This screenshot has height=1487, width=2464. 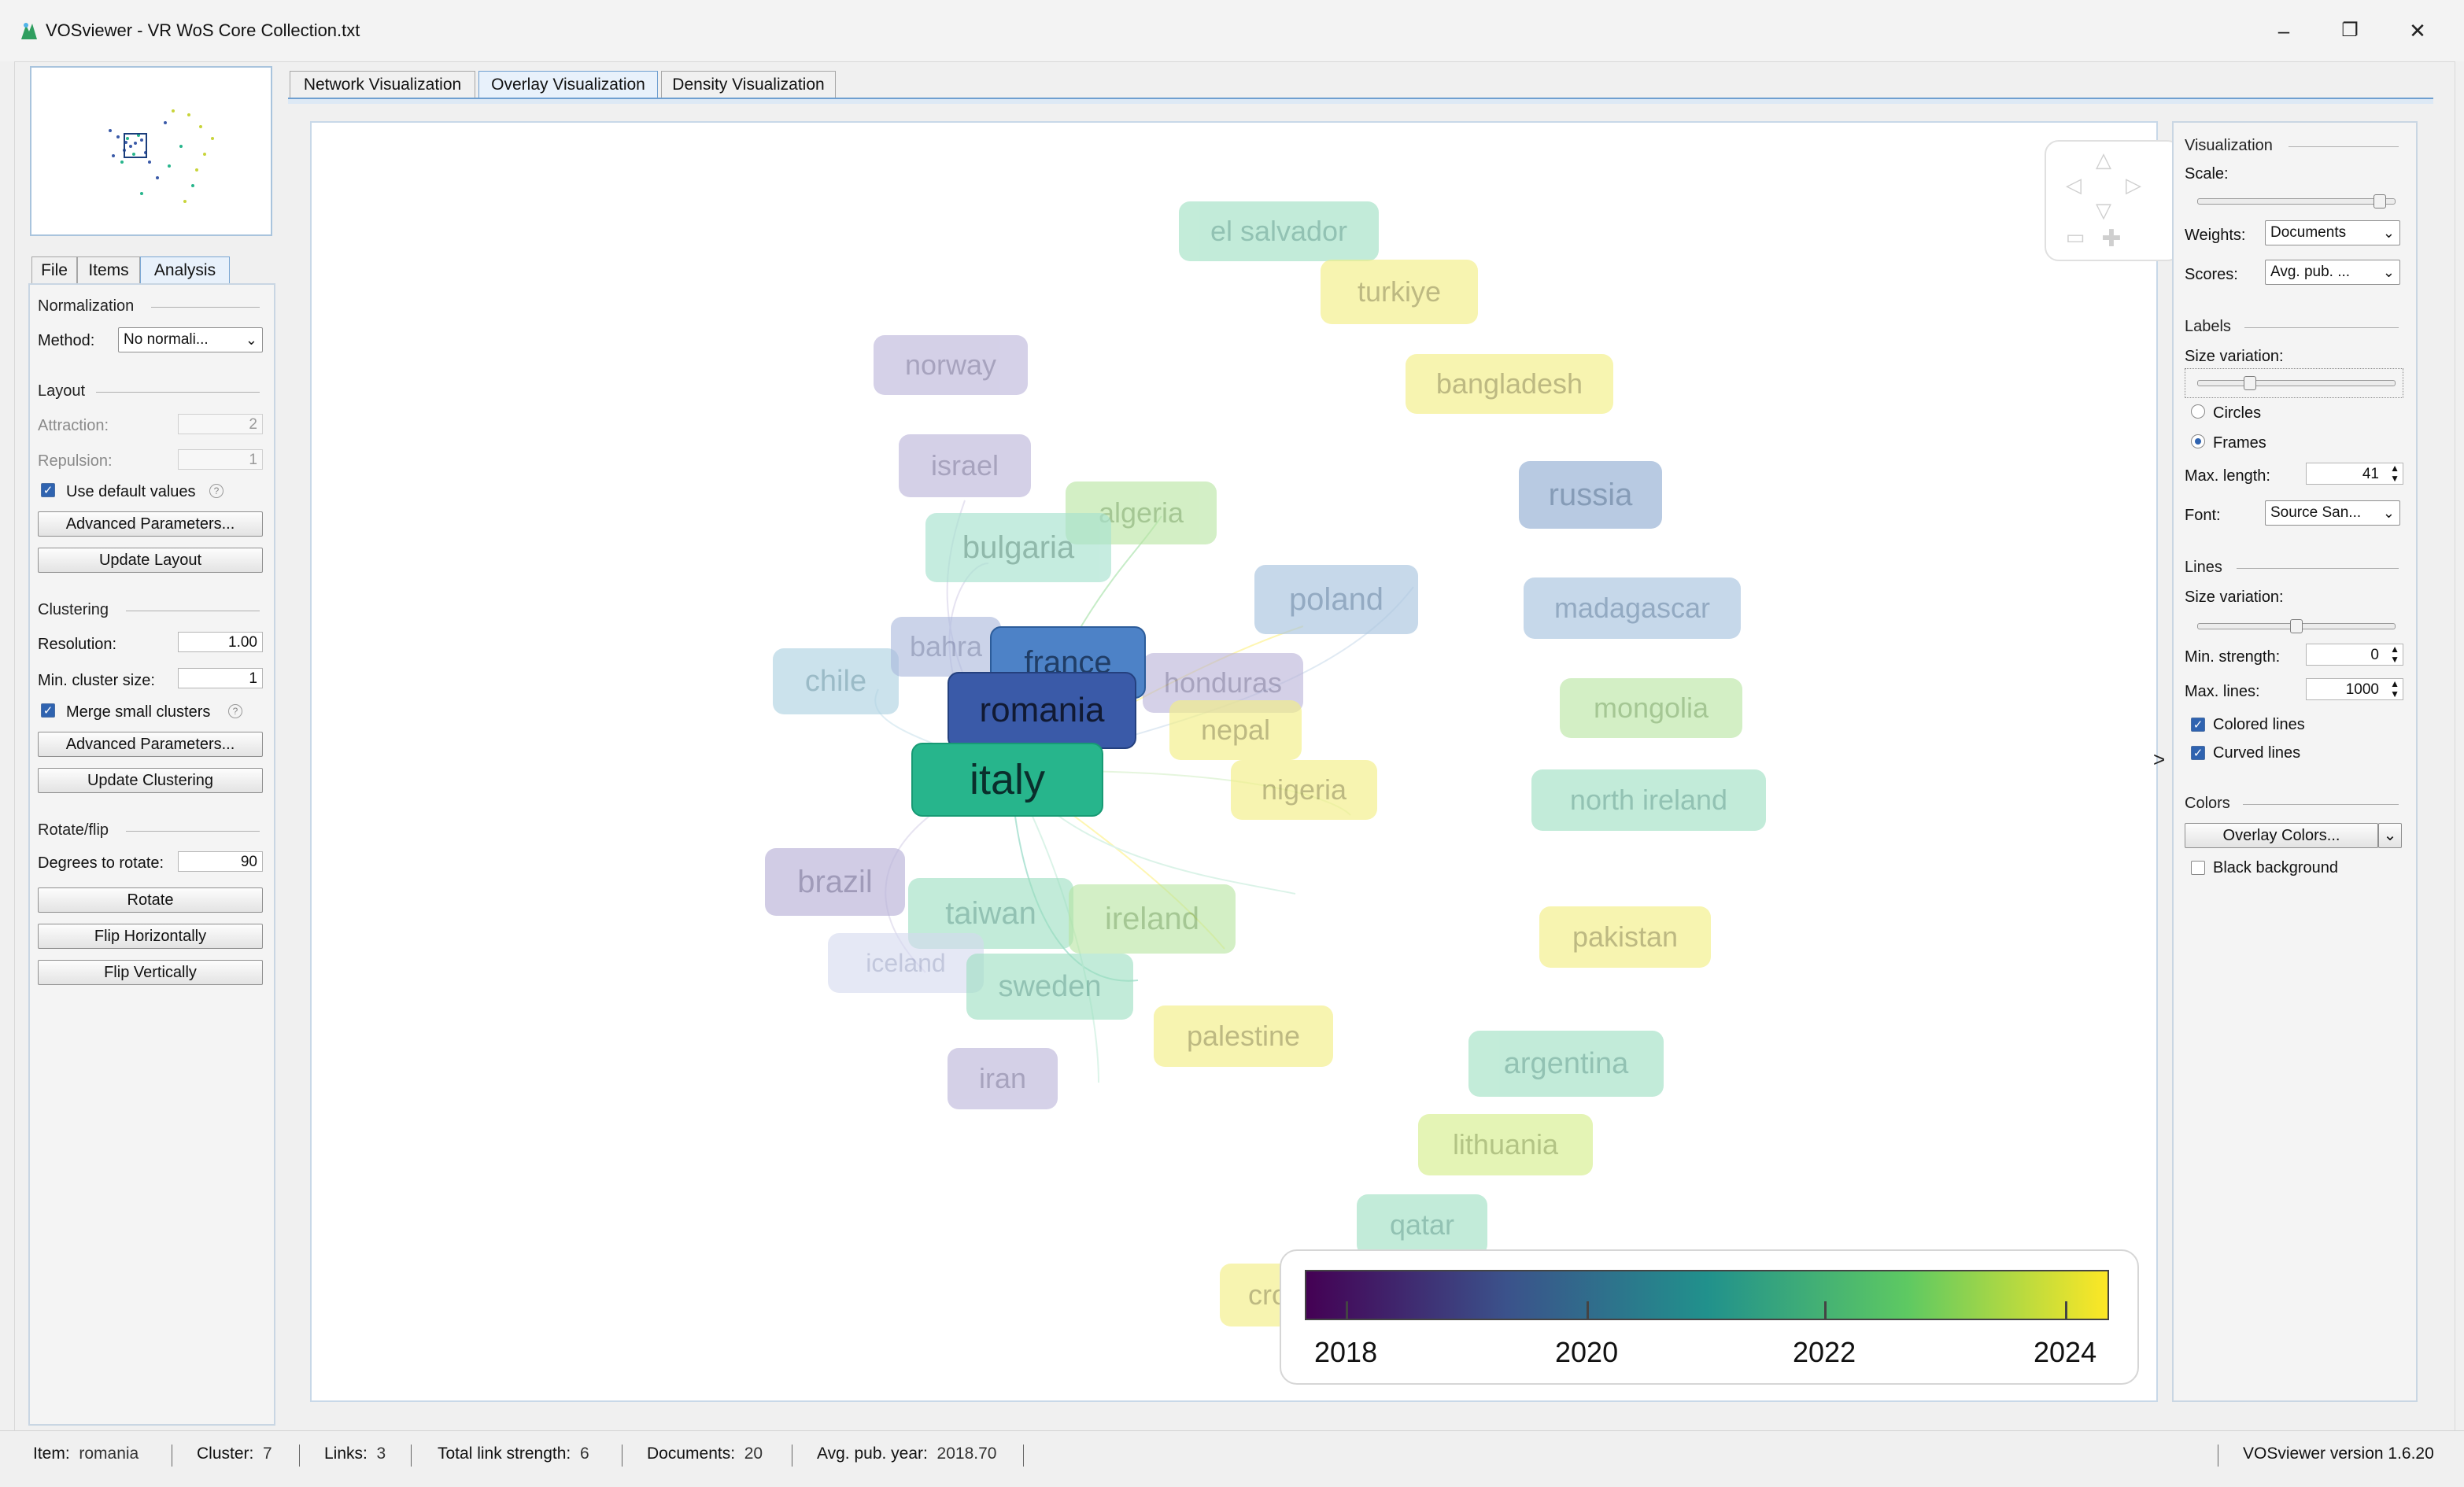 What do you see at coordinates (1509, 384) in the screenshot?
I see `node-bangladesh: bangladesh` at bounding box center [1509, 384].